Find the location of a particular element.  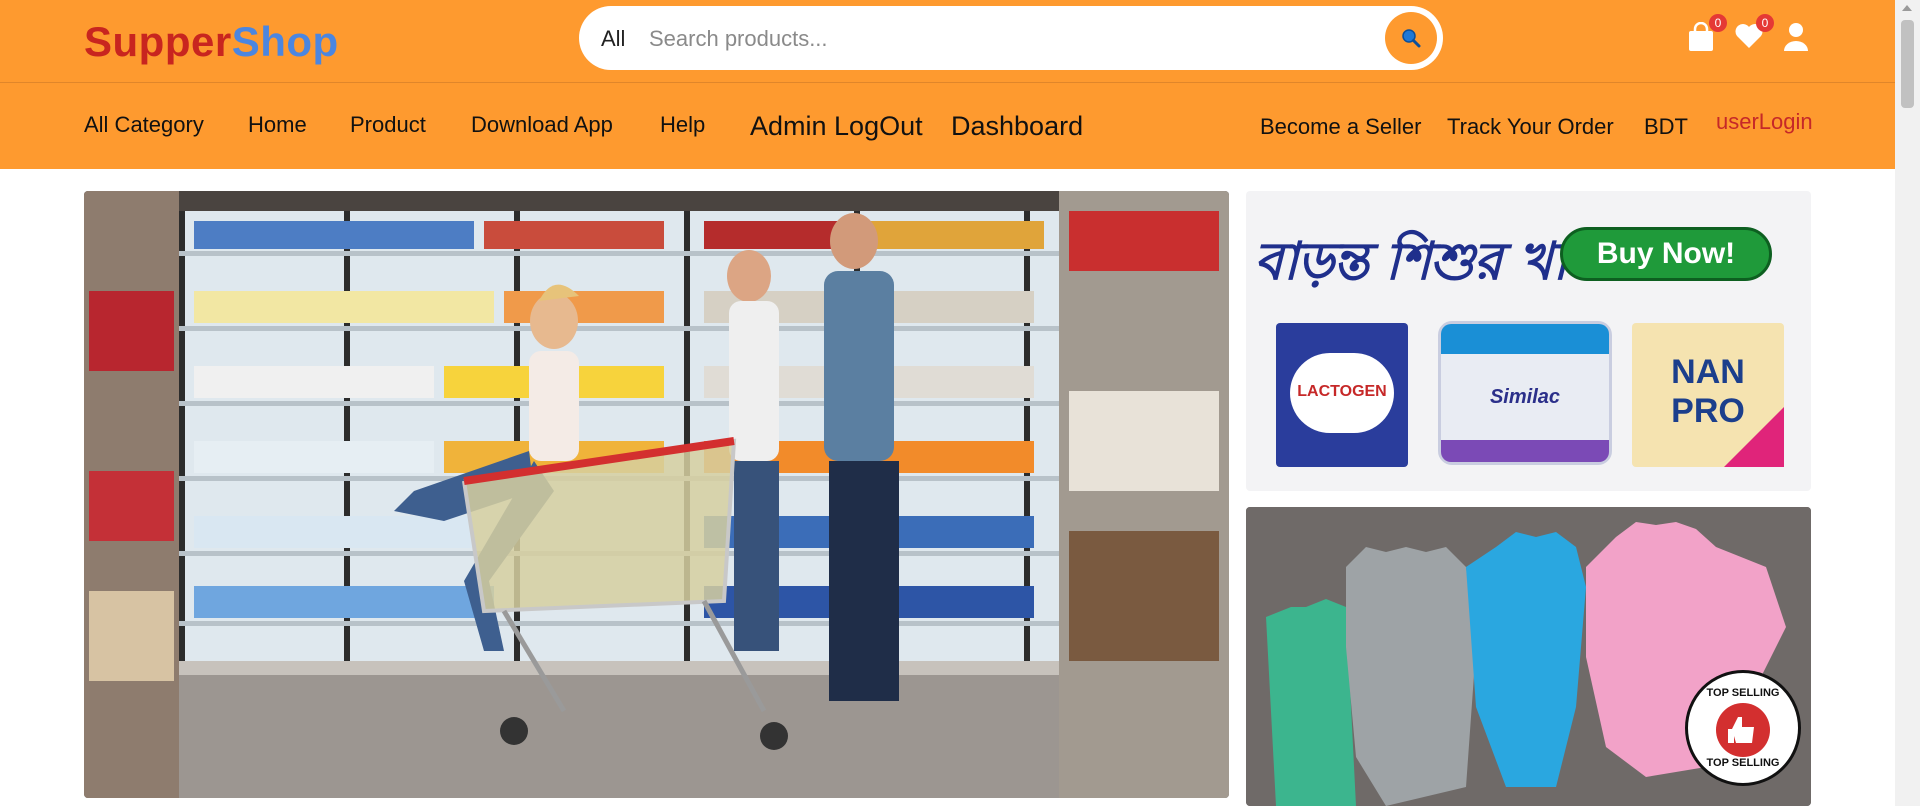

top-selling-stamp: TOP SELLING TOP SELLING is located at coordinates (1743, 728).